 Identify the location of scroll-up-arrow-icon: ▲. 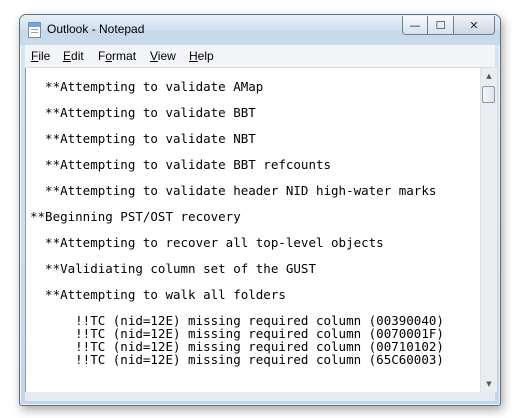
(489, 76).